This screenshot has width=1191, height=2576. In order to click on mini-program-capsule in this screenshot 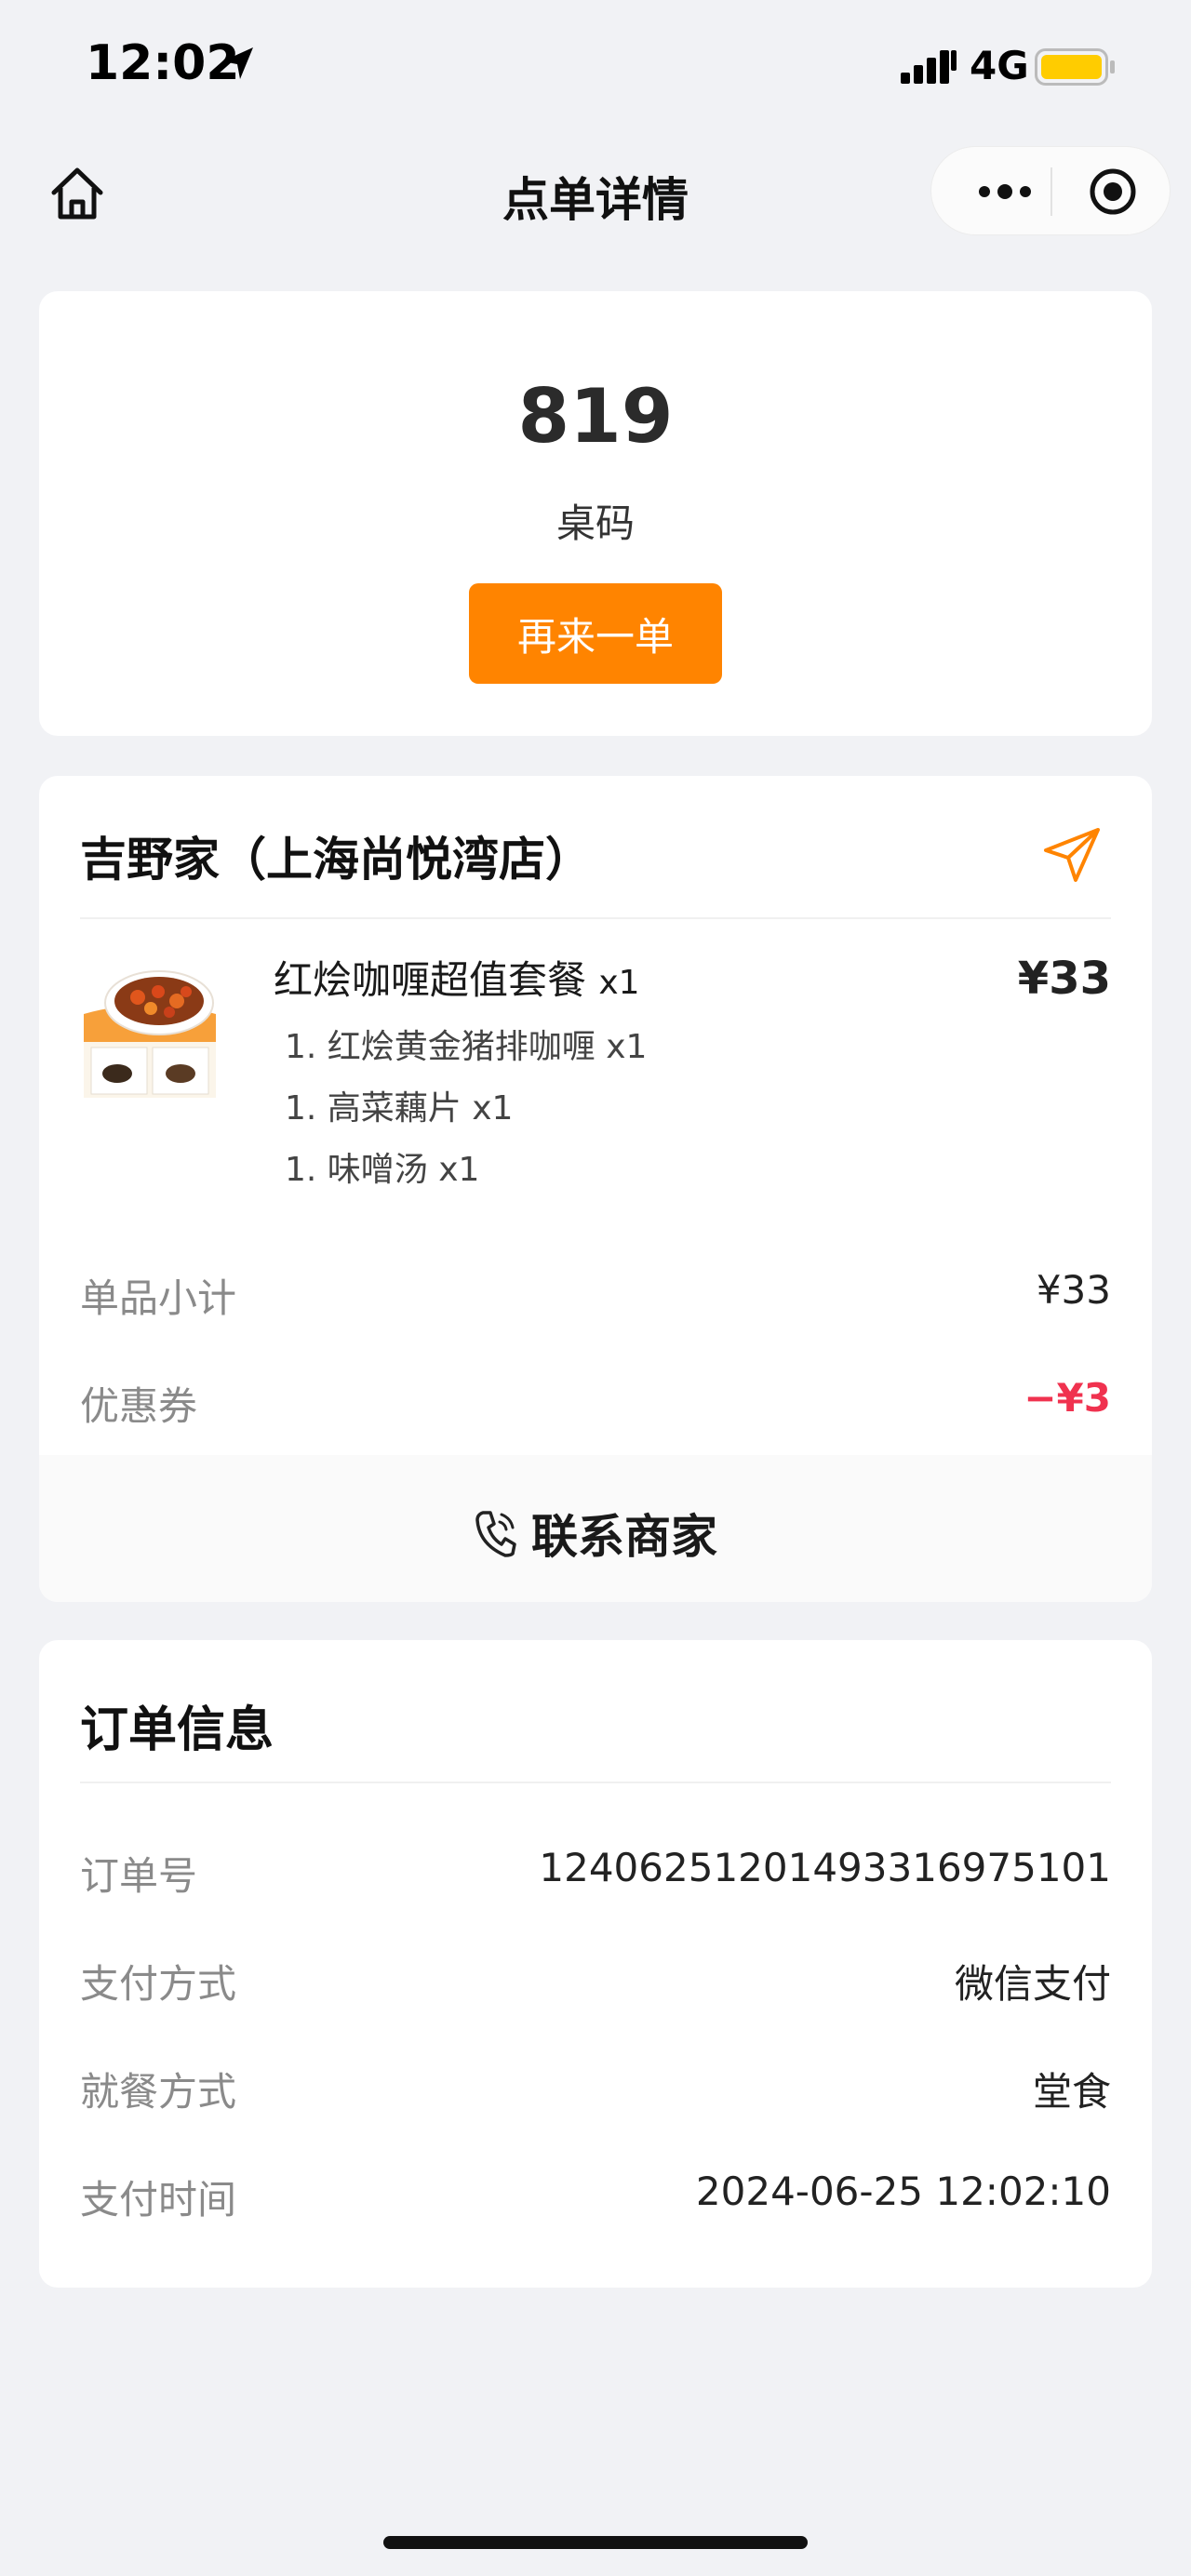, I will do `click(1050, 190)`.